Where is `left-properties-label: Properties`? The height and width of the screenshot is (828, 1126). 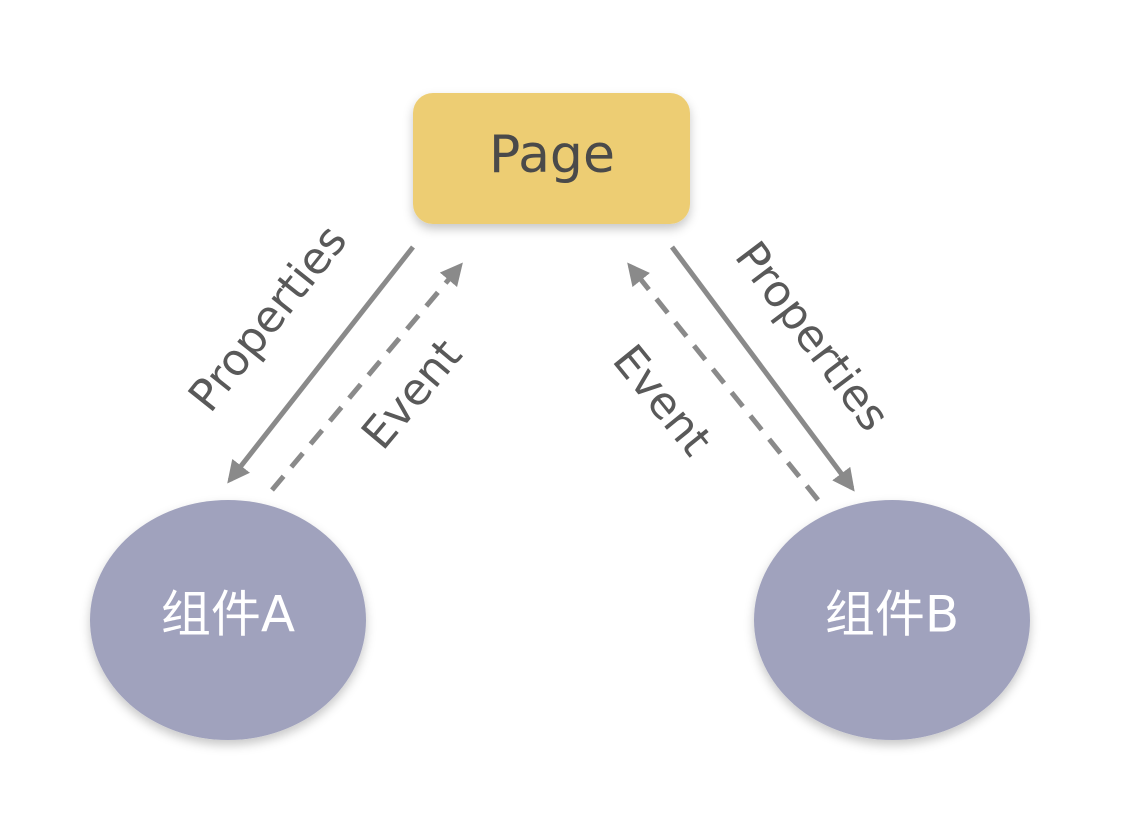
left-properties-label: Properties is located at coordinates (268, 319).